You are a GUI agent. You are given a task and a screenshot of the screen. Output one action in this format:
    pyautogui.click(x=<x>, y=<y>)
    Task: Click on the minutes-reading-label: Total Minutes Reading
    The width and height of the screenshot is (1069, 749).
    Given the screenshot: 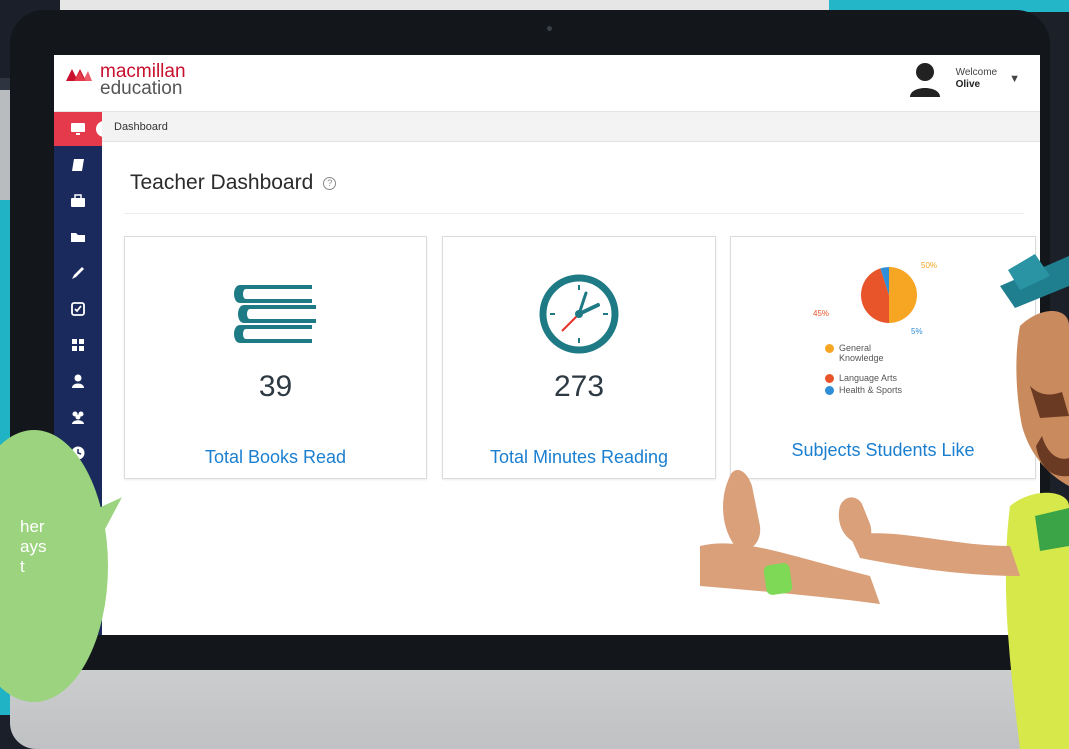 What is the action you would take?
    pyautogui.click(x=579, y=457)
    